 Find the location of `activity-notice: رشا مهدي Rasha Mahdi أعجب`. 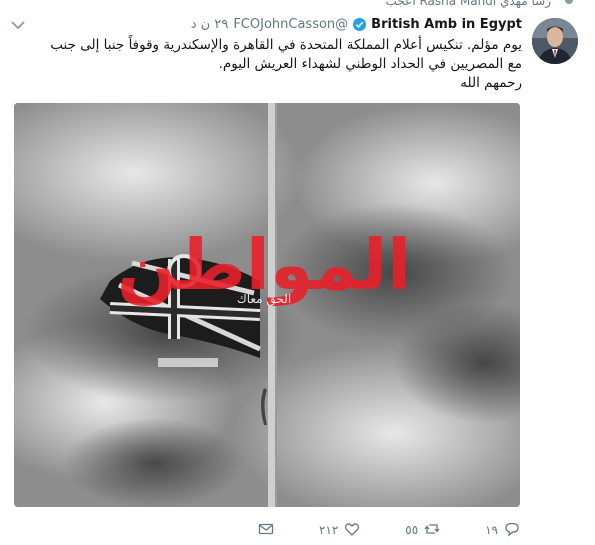

activity-notice: رشا مهدي Rasha Mahdi أعجب is located at coordinates (468, 4).